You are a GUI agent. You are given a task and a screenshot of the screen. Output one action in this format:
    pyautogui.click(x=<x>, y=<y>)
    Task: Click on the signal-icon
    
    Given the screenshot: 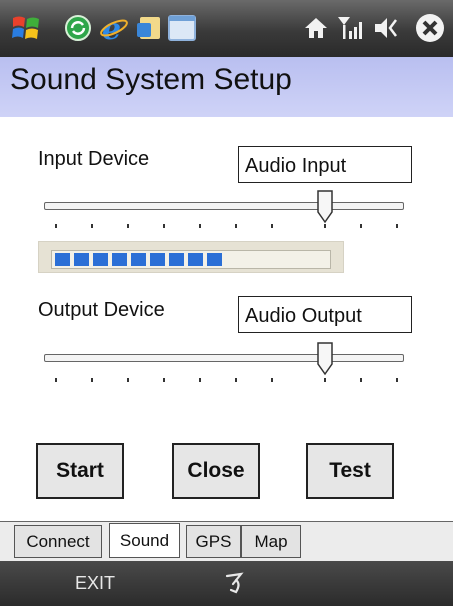 What is the action you would take?
    pyautogui.click(x=350, y=28)
    